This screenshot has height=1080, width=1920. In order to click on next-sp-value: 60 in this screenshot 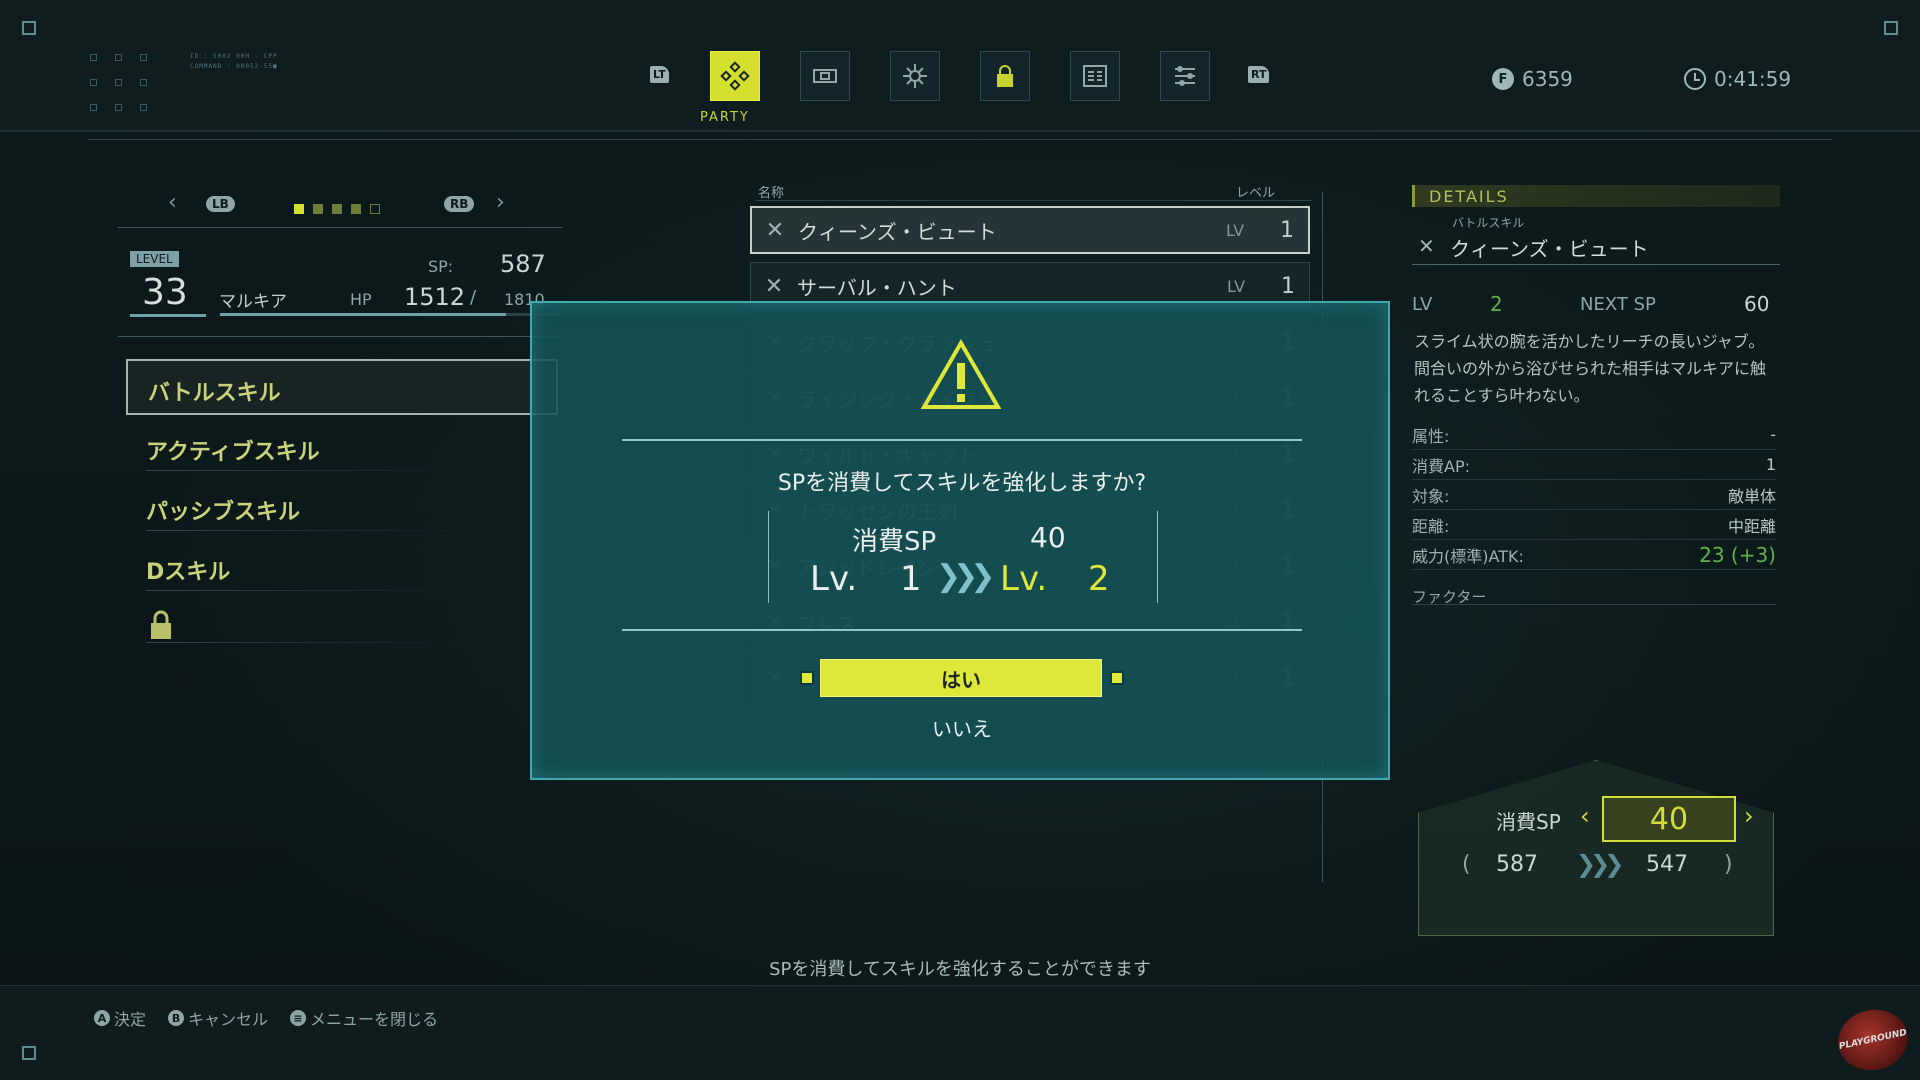, I will do `click(1757, 304)`.